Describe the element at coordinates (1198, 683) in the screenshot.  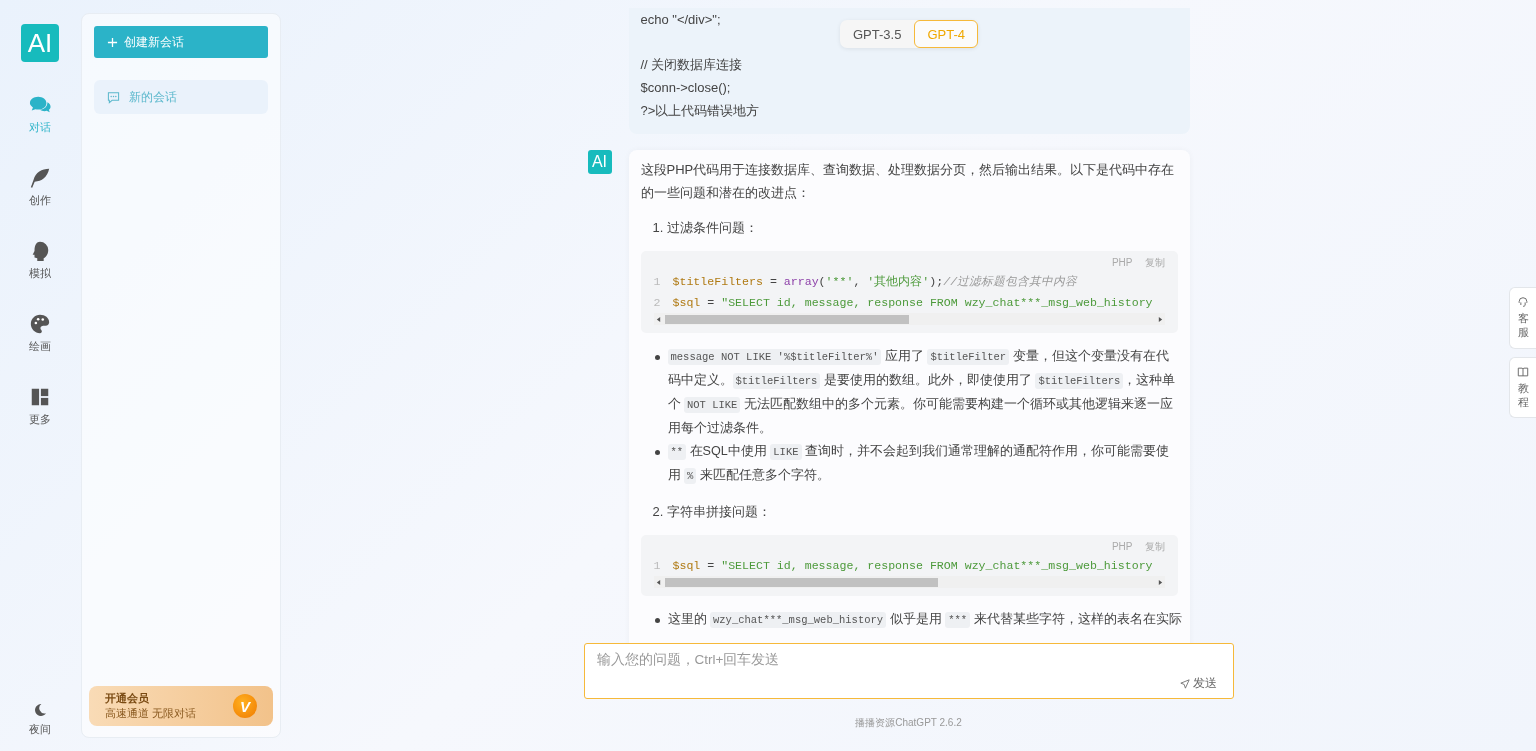
I see `send-button: 发送` at that location.